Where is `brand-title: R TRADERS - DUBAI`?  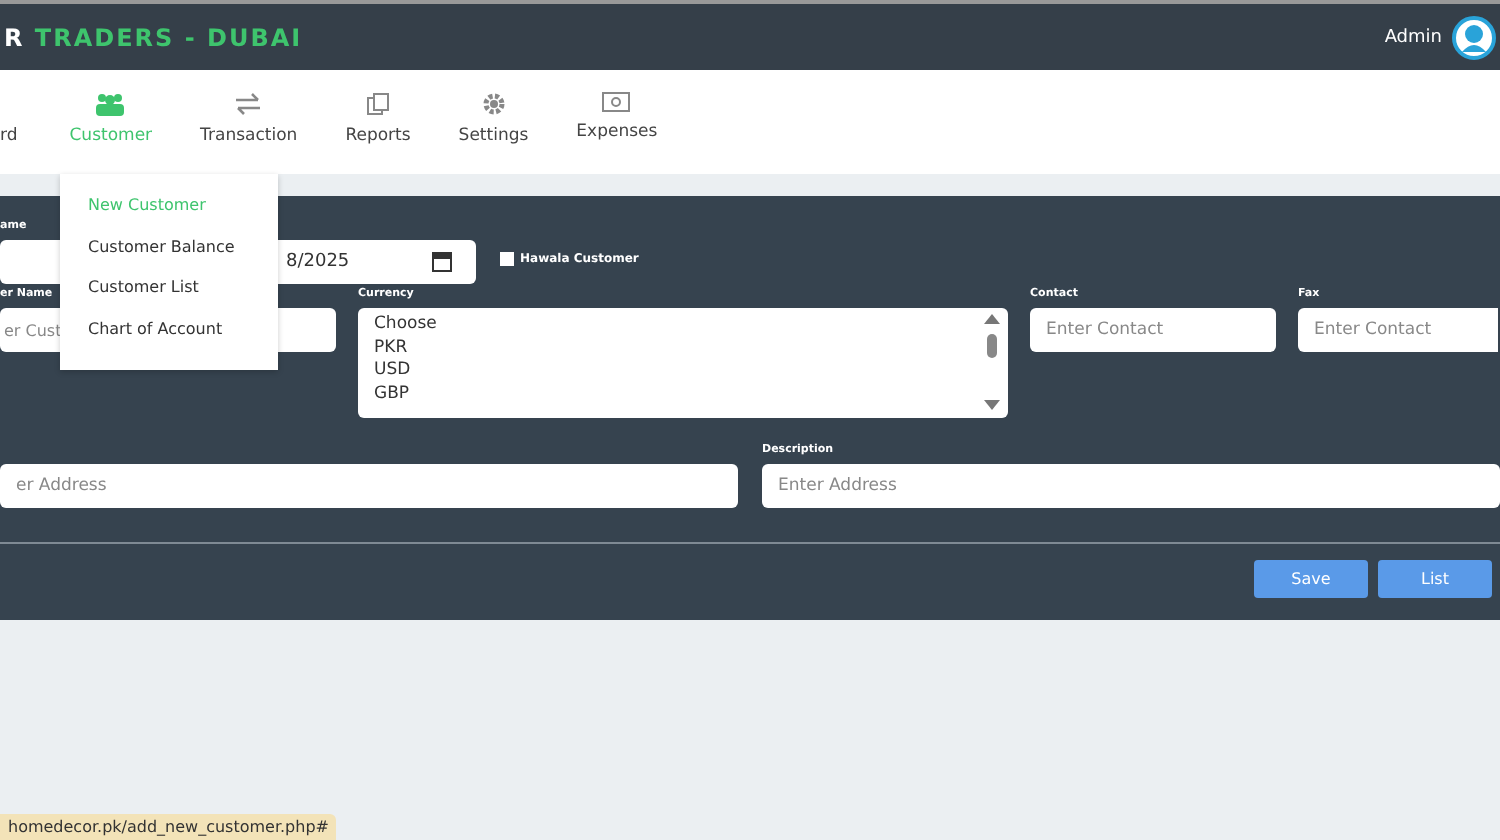 brand-title: R TRADERS - DUBAI is located at coordinates (153, 37).